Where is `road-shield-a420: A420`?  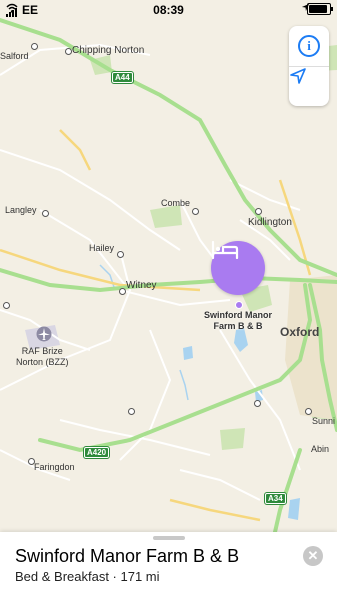 road-shield-a420: A420 is located at coordinates (96, 452).